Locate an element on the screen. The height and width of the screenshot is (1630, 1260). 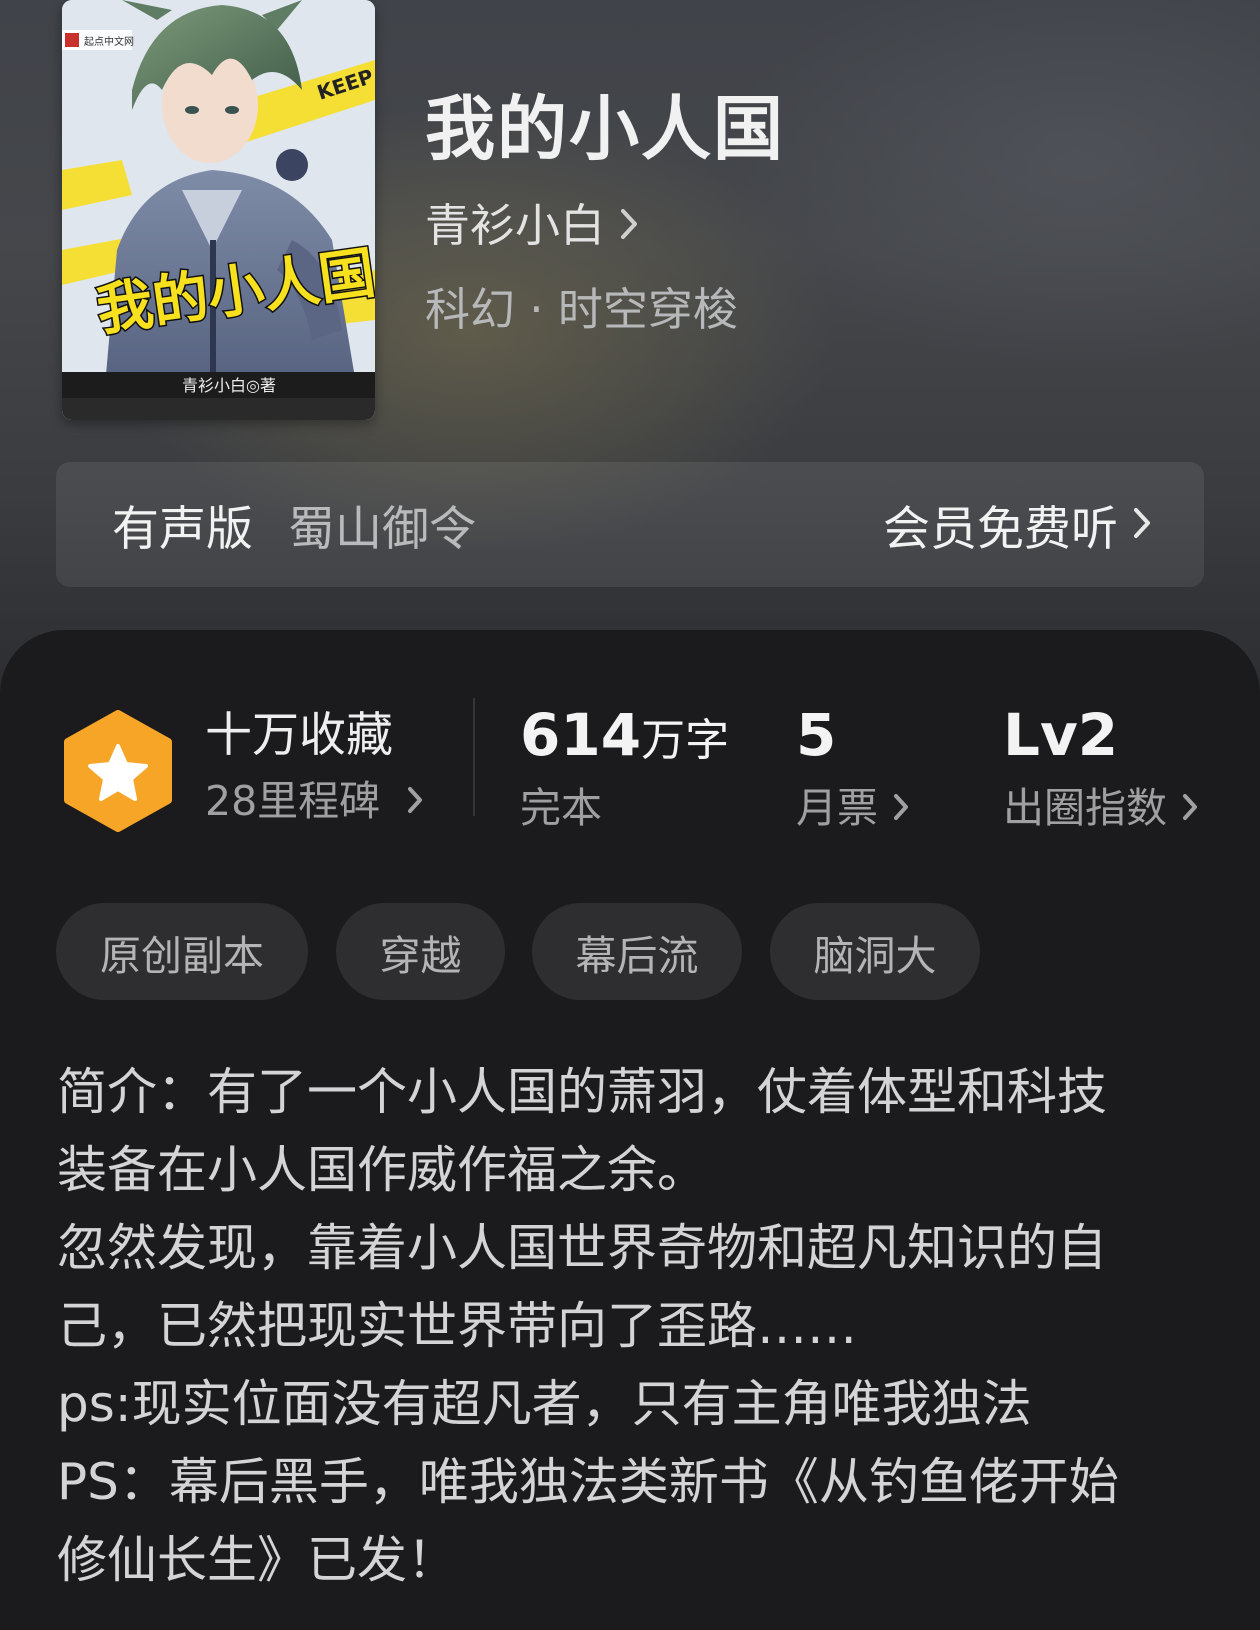
tag-chip: 脑洞大 is located at coordinates (875, 951).